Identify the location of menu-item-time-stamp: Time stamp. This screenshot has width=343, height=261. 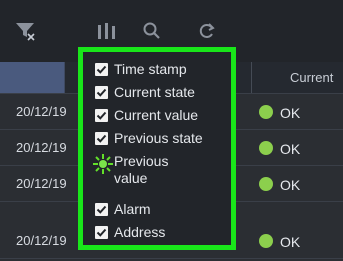
(161, 69).